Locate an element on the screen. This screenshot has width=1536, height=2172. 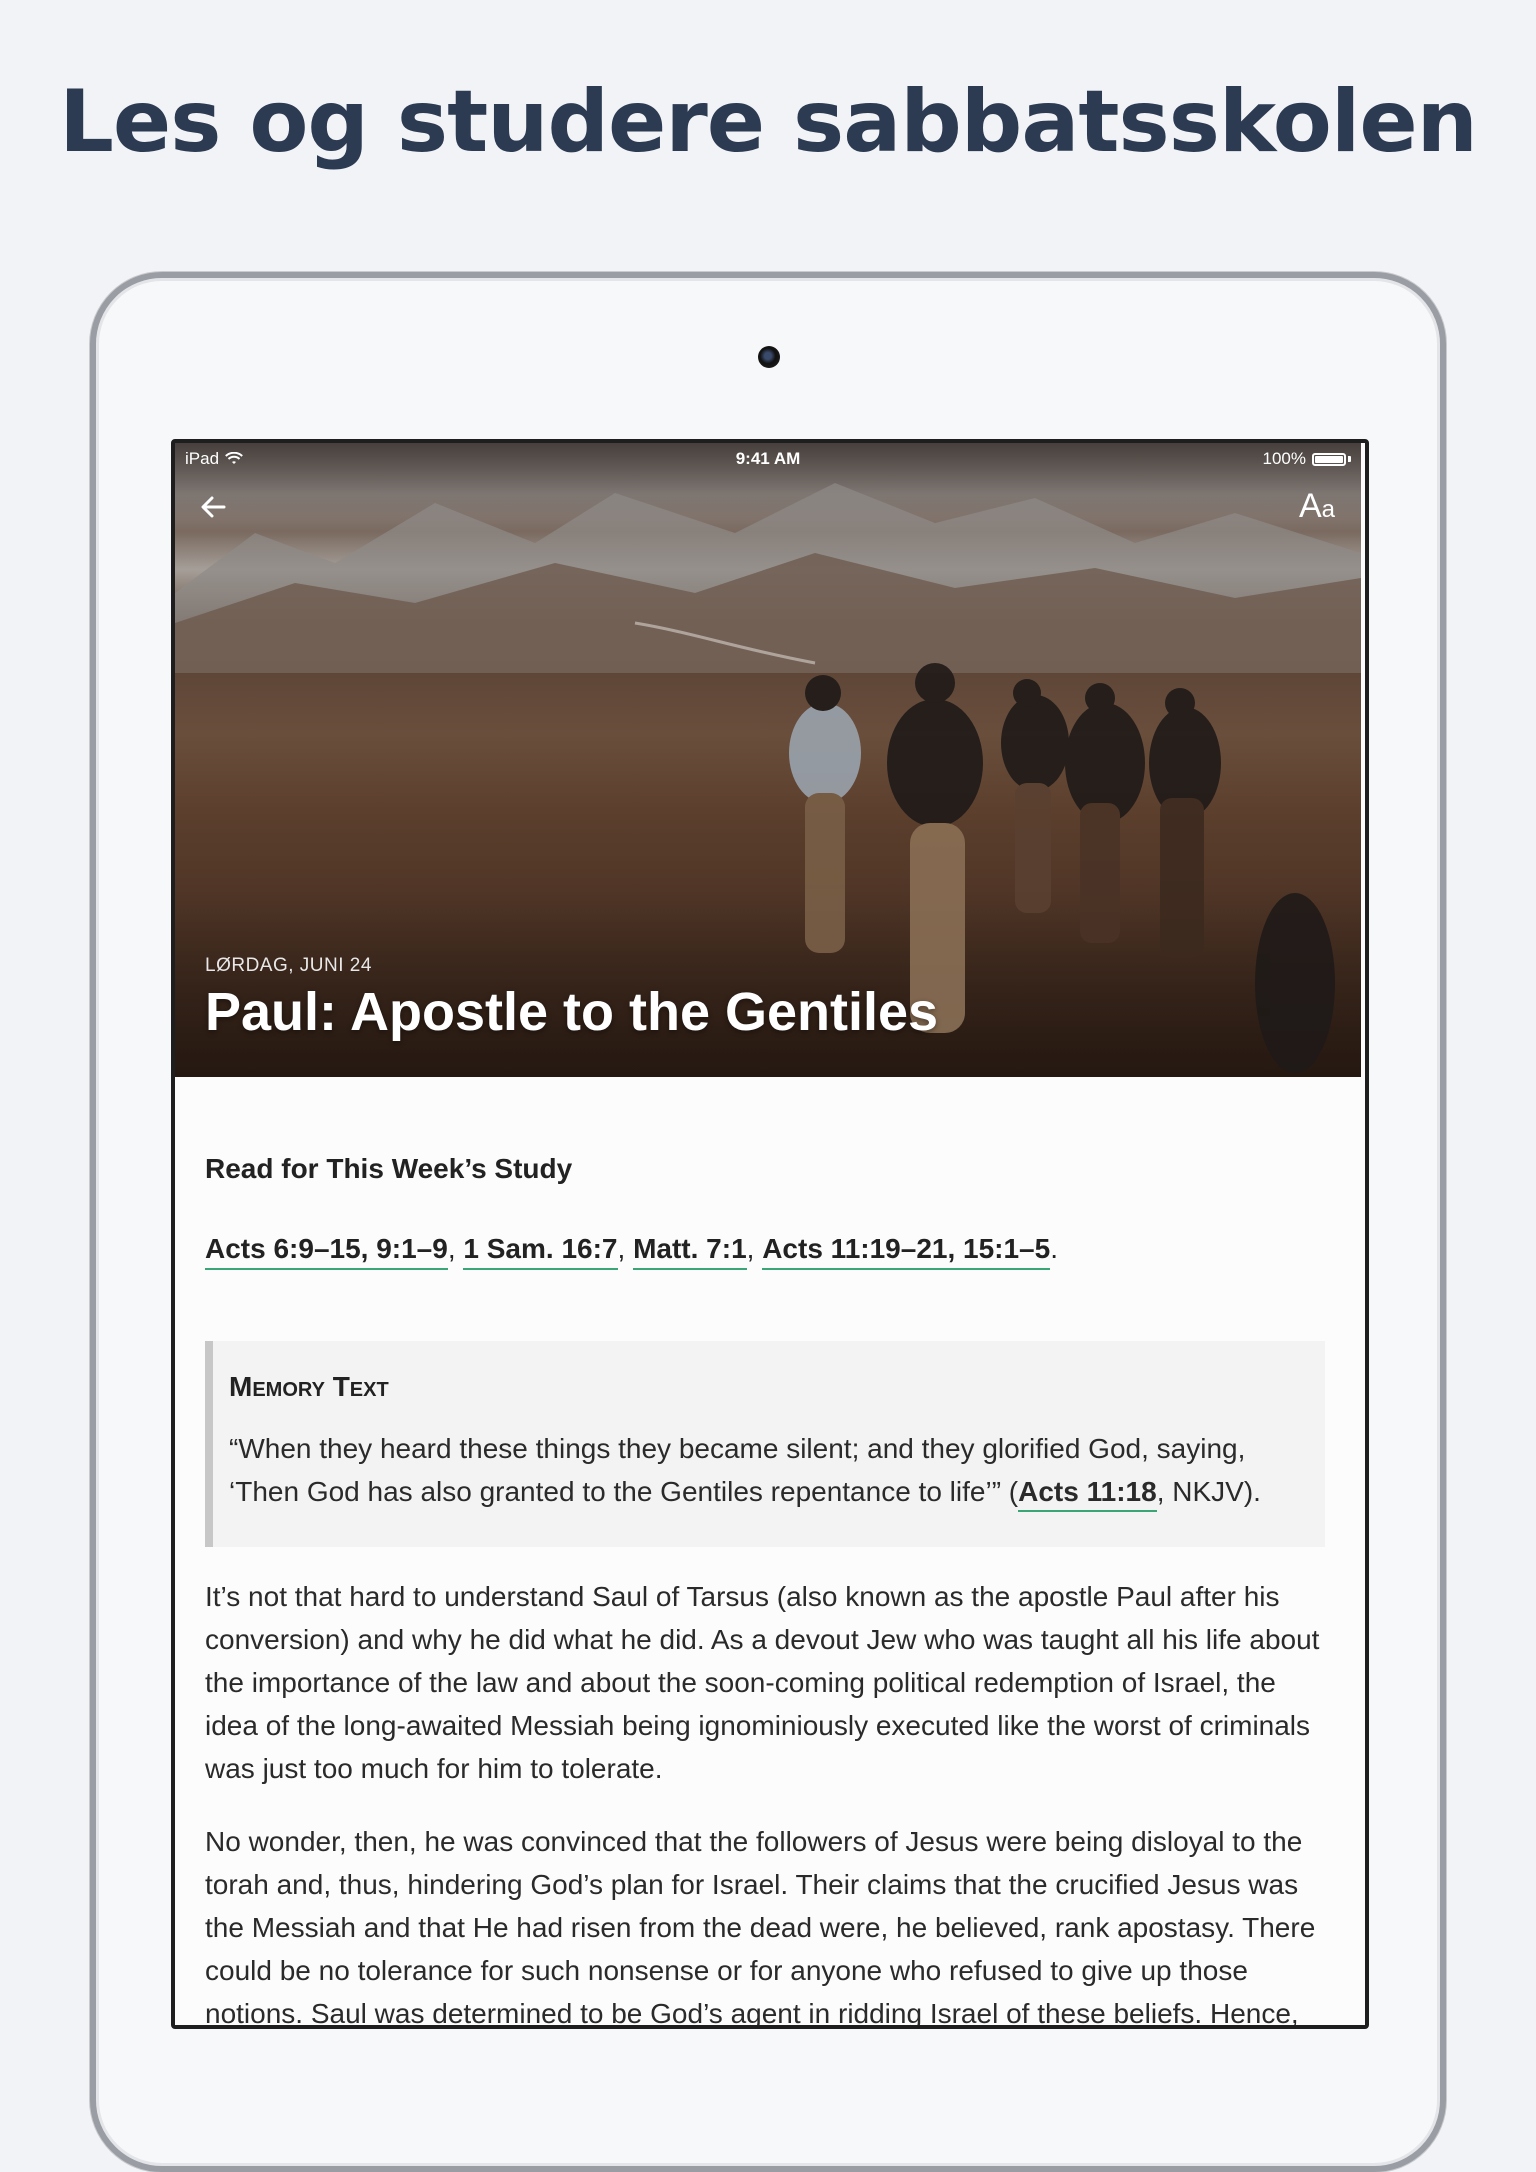
font-settings-button: Aa is located at coordinates (1317, 507).